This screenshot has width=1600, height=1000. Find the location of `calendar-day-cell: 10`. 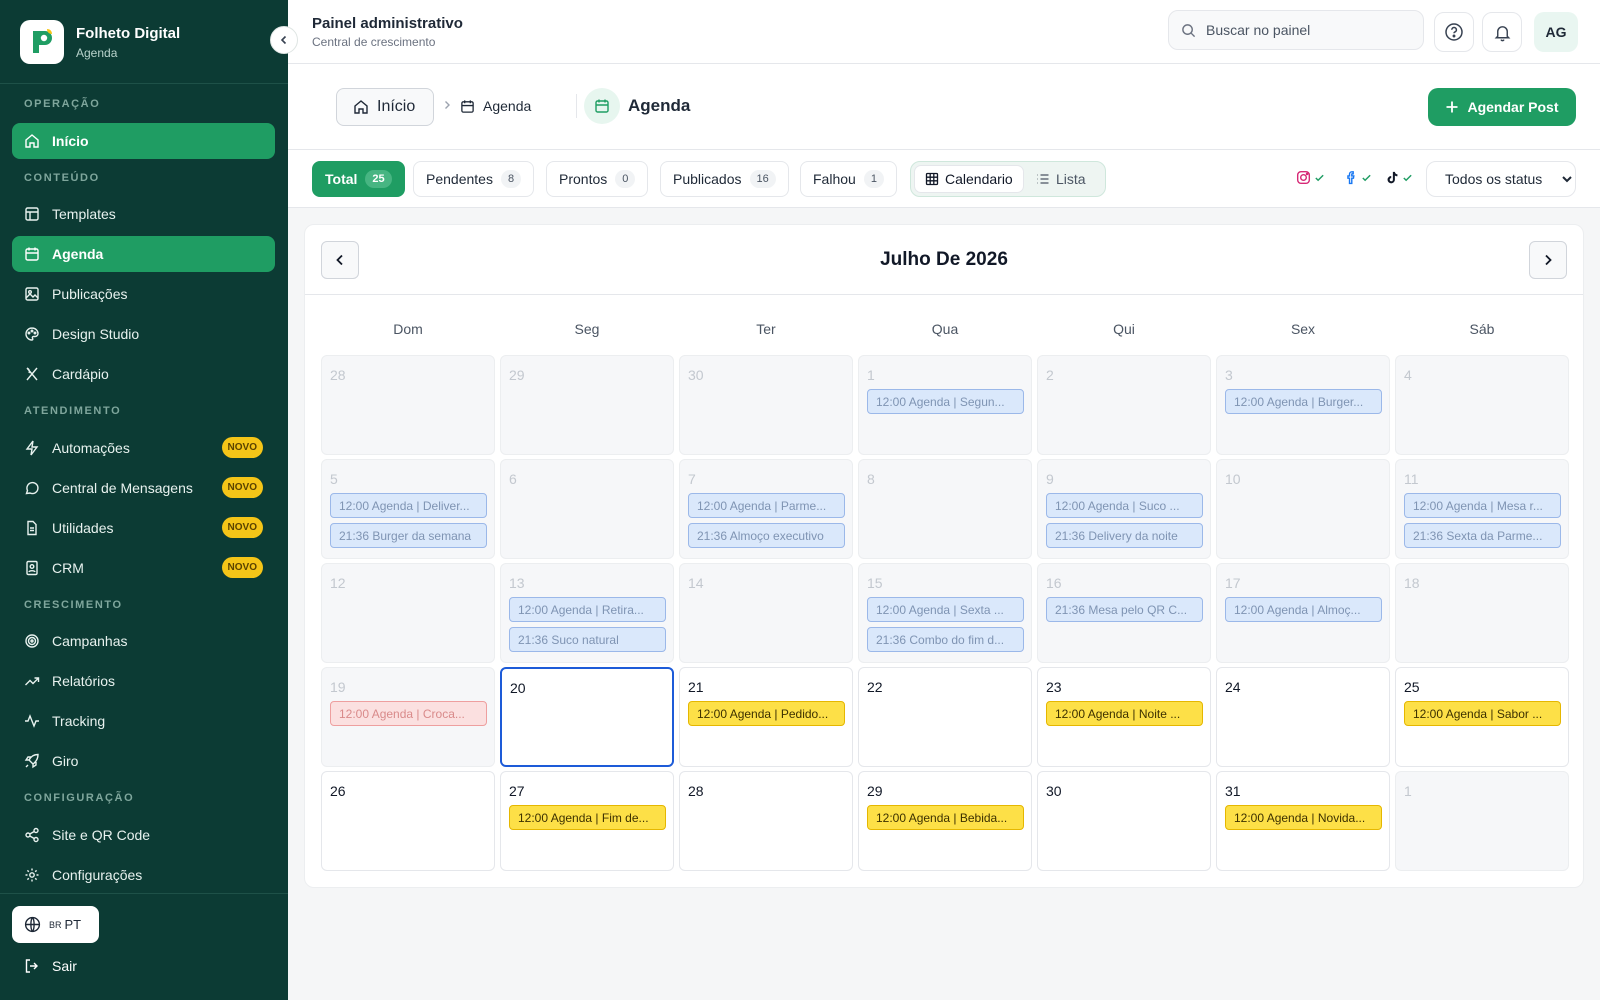

calendar-day-cell: 10 is located at coordinates (1303, 509).